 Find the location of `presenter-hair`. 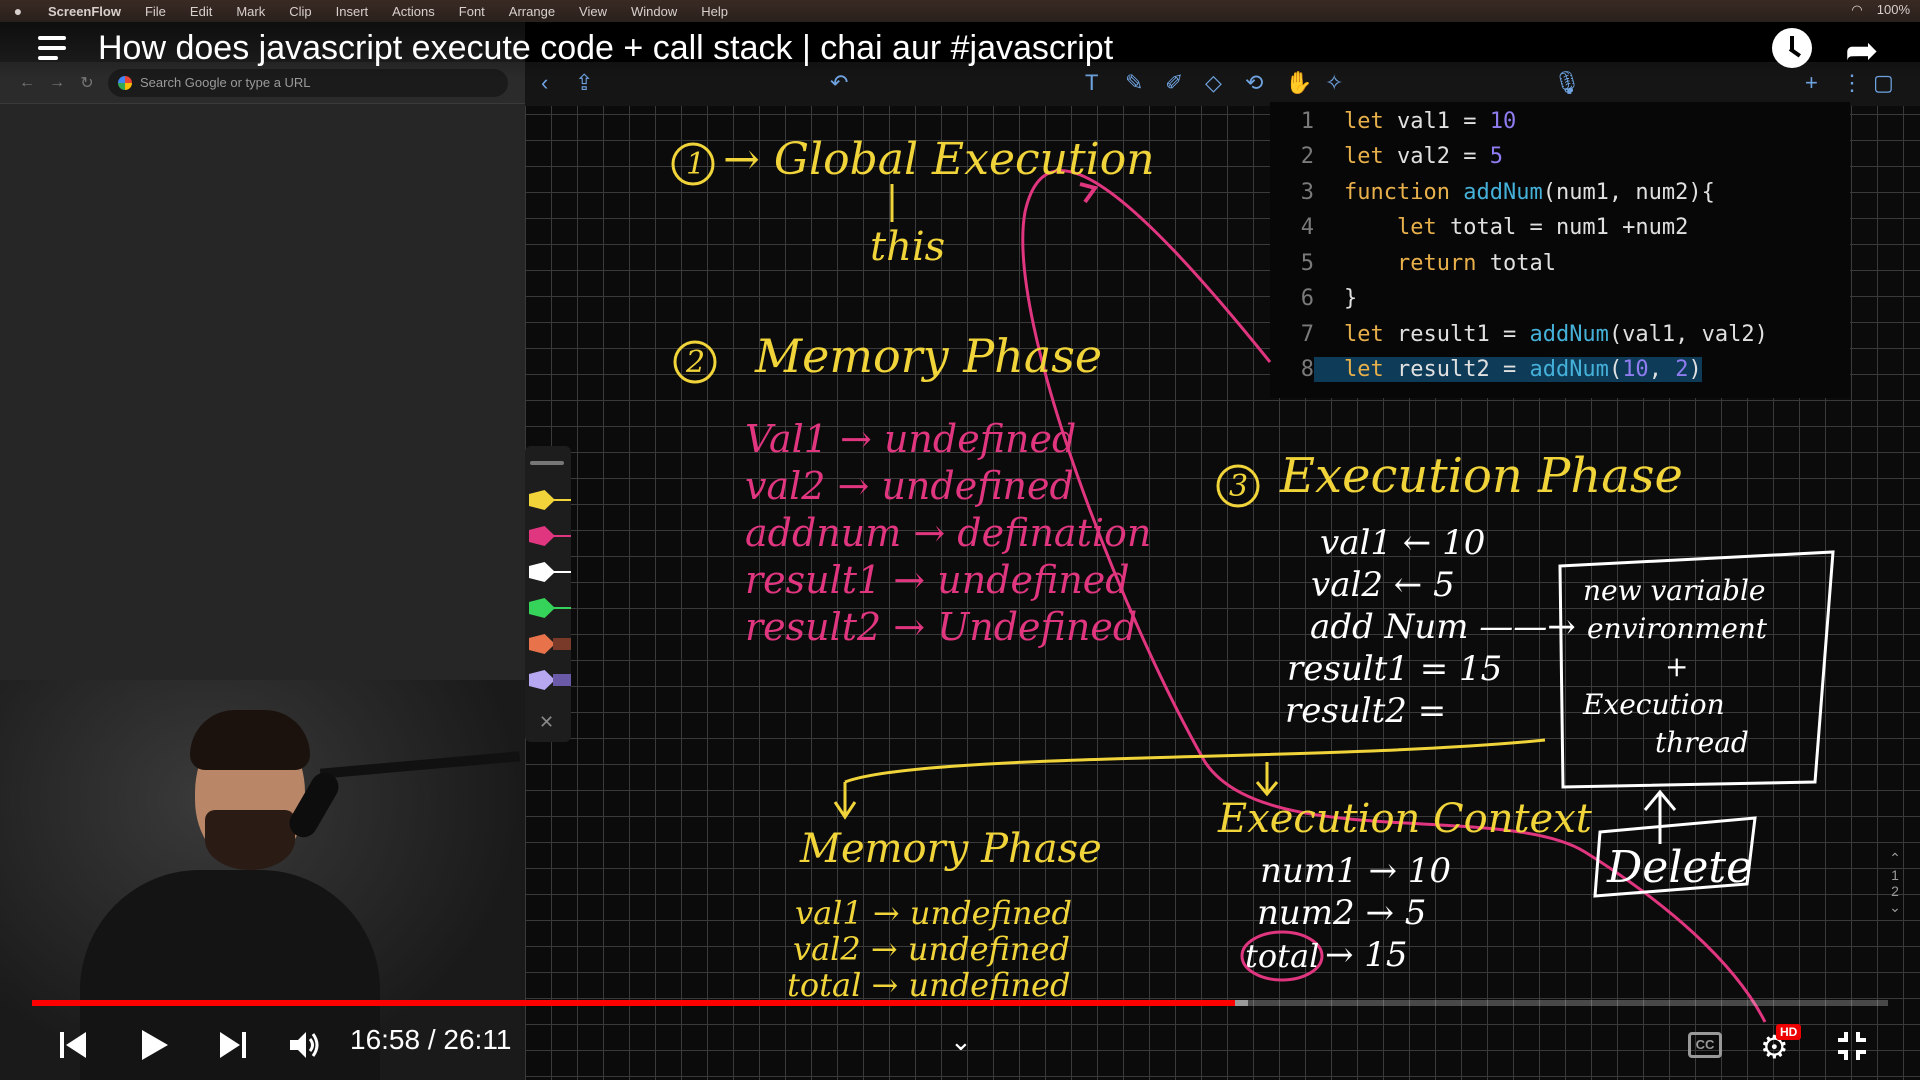

presenter-hair is located at coordinates (250, 740).